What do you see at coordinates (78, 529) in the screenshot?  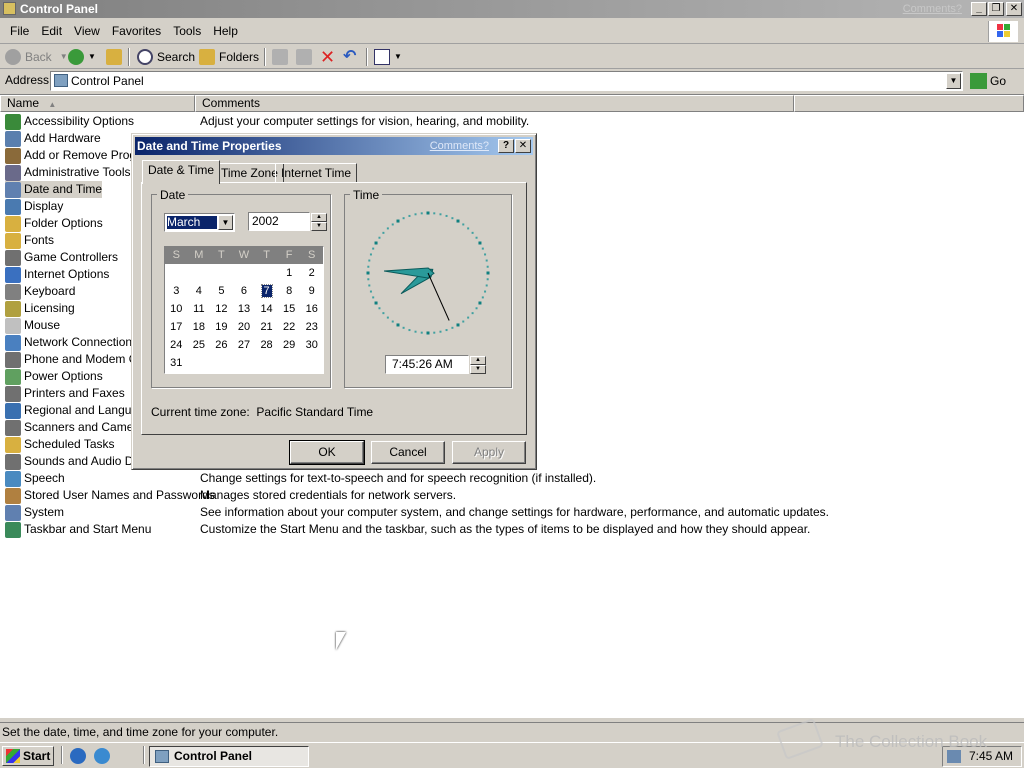 I see `list-item: Taskbar and Start Menu` at bounding box center [78, 529].